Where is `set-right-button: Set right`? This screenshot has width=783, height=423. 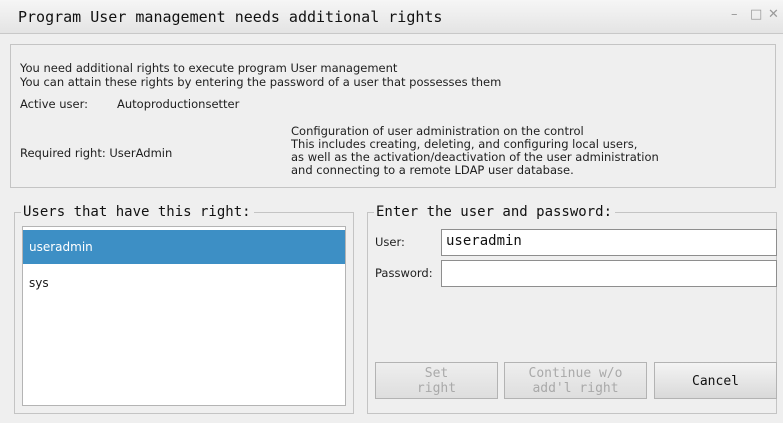 set-right-button: Set right is located at coordinates (436, 380).